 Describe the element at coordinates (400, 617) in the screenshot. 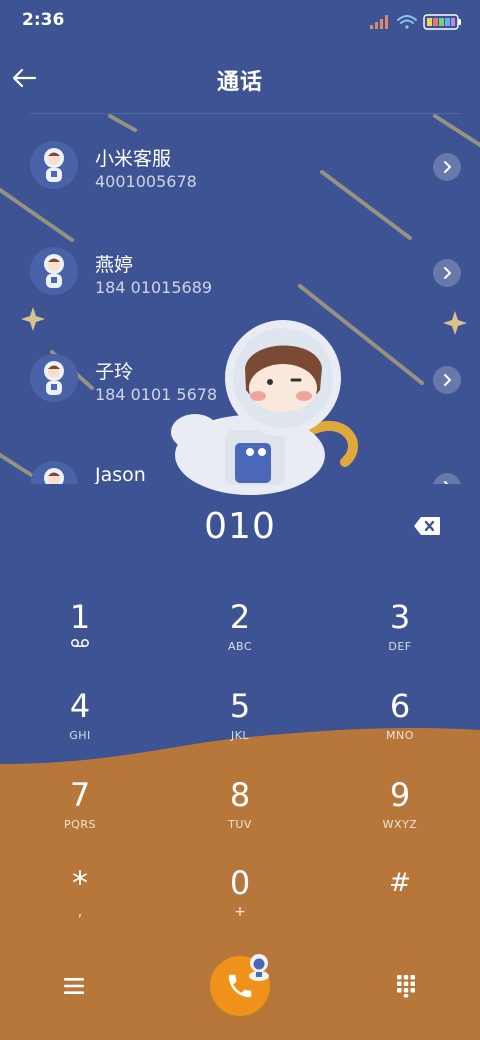

I see `key-digit: 3` at that location.